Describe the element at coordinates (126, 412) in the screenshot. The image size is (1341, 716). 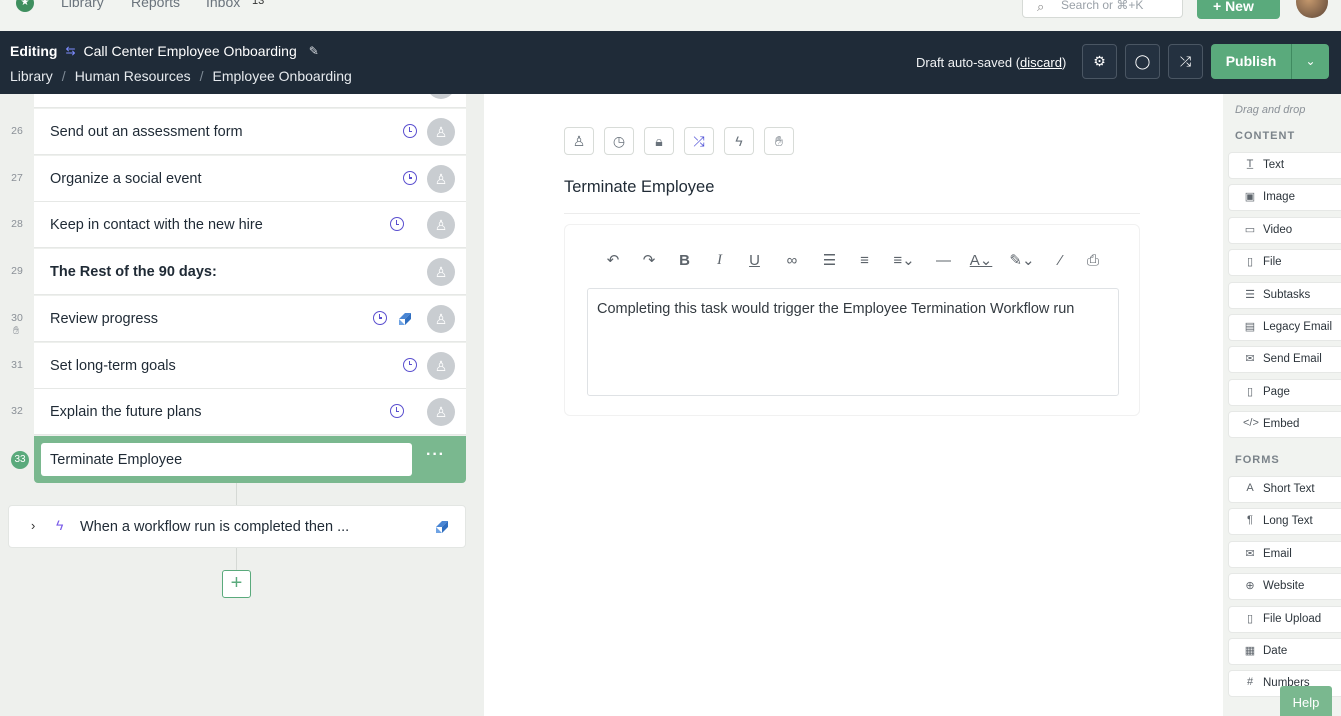
I see `task-label: Explain the future plans` at that location.